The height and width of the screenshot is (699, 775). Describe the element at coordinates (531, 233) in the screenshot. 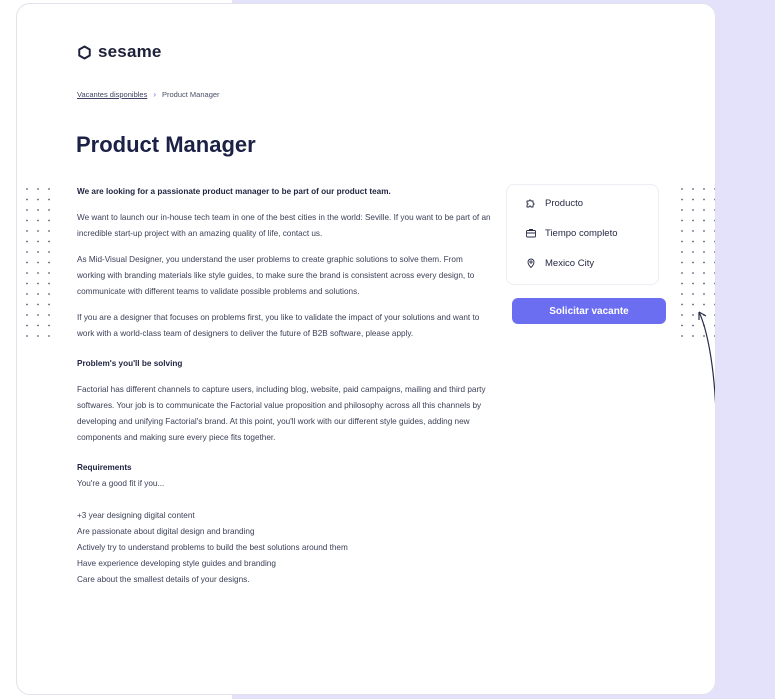

I see `briefcase-icon` at that location.